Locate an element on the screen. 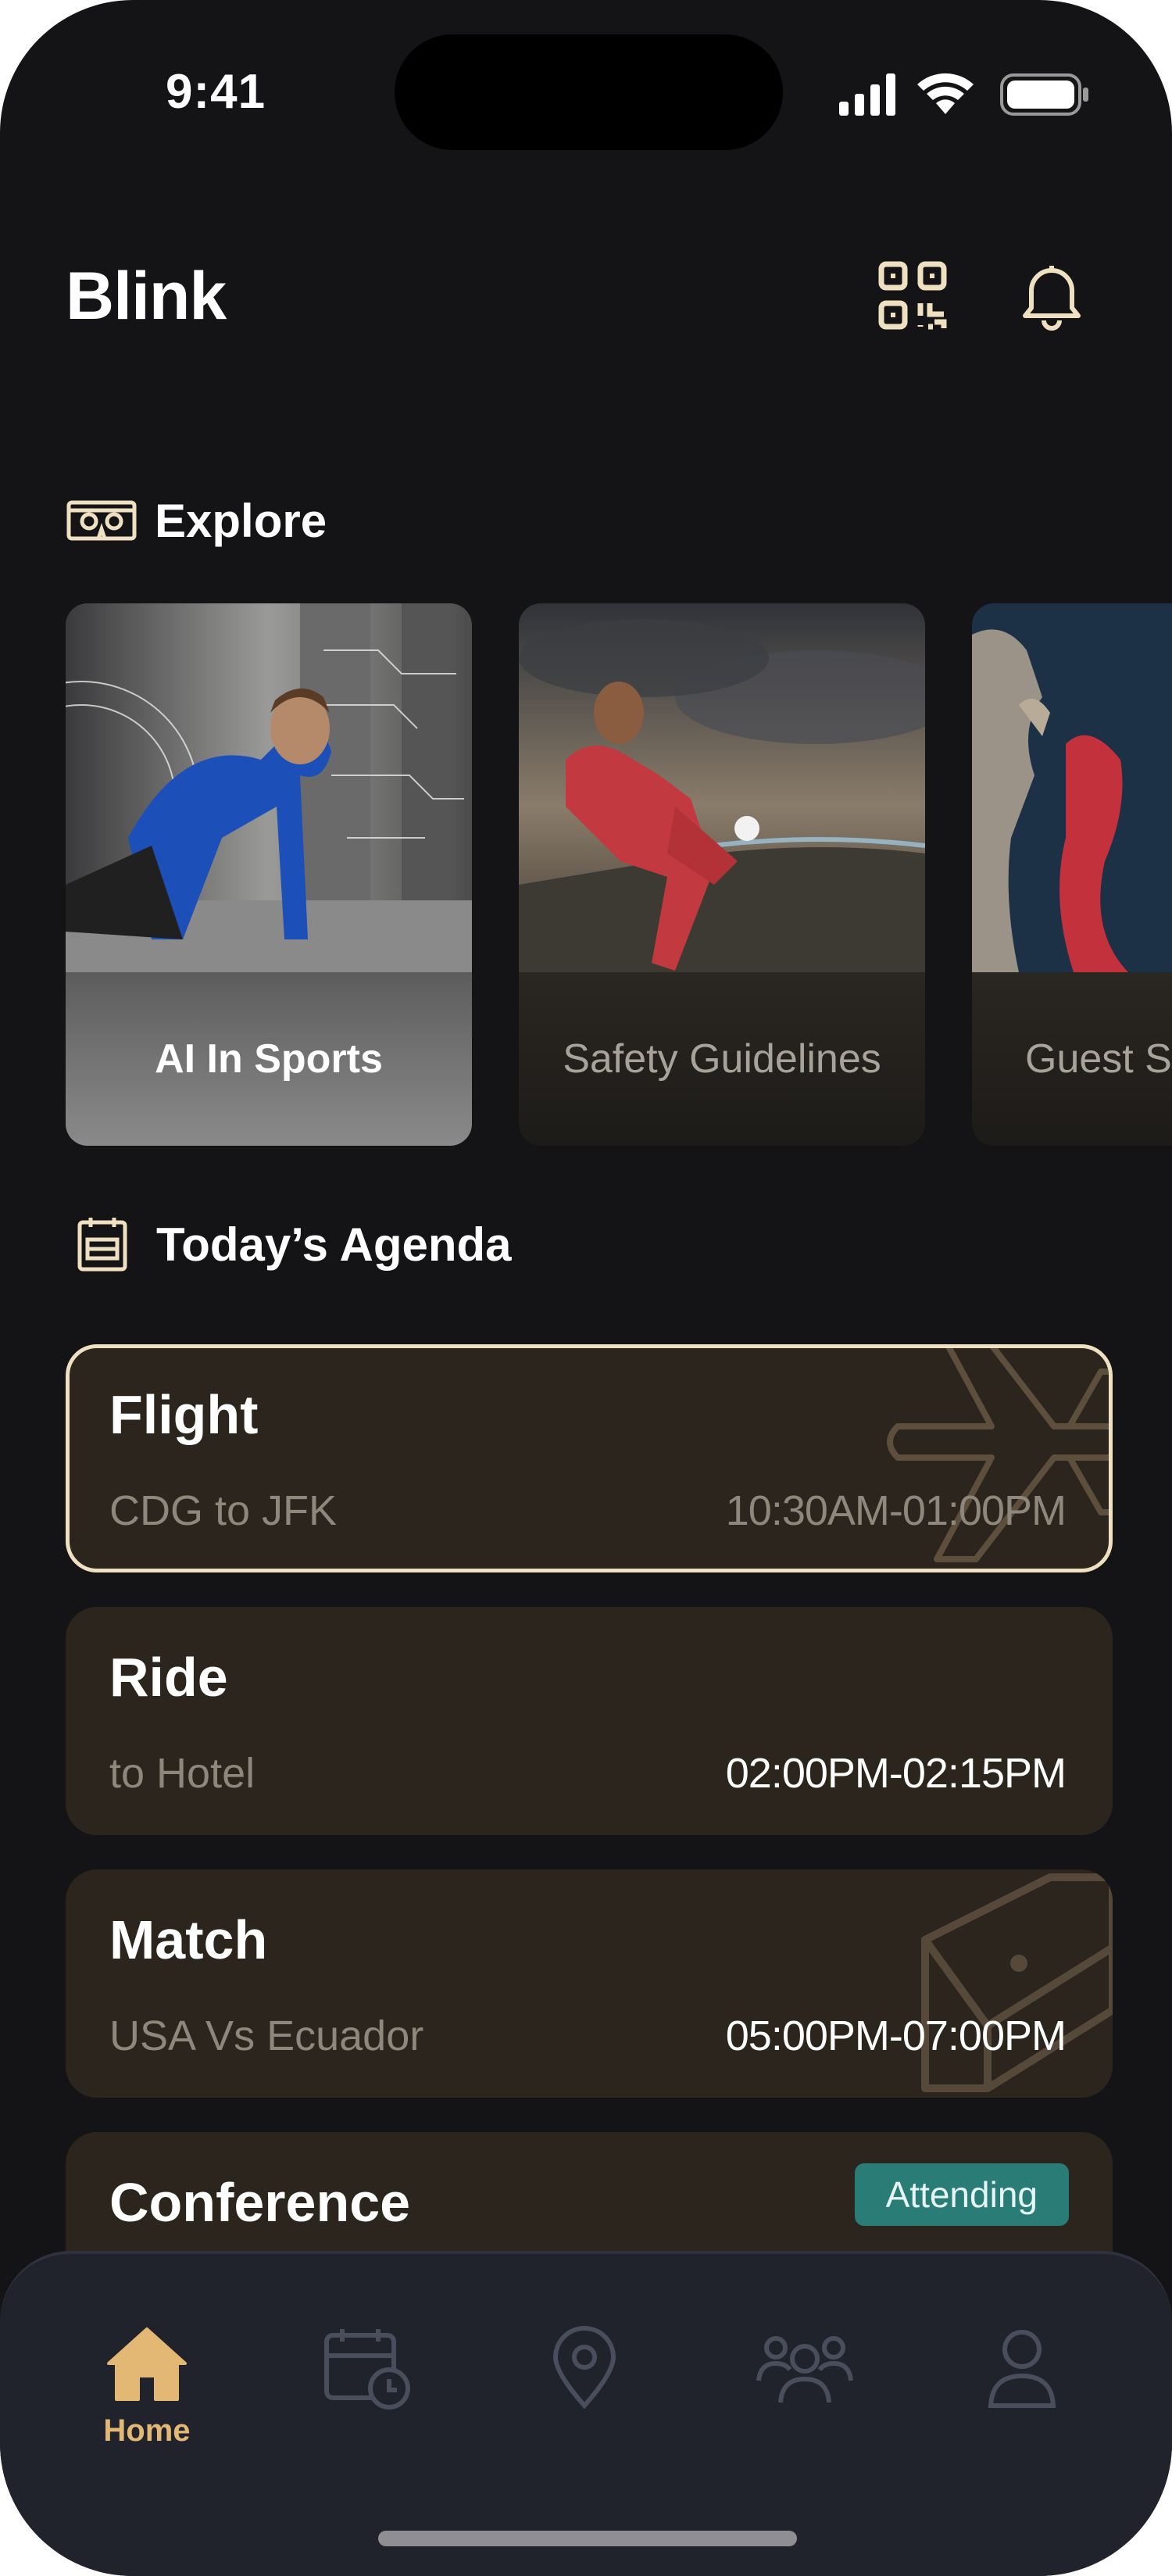 Image resolution: width=1172 pixels, height=2576 pixels. agenda-subtitle: to Hotel is located at coordinates (182, 1773).